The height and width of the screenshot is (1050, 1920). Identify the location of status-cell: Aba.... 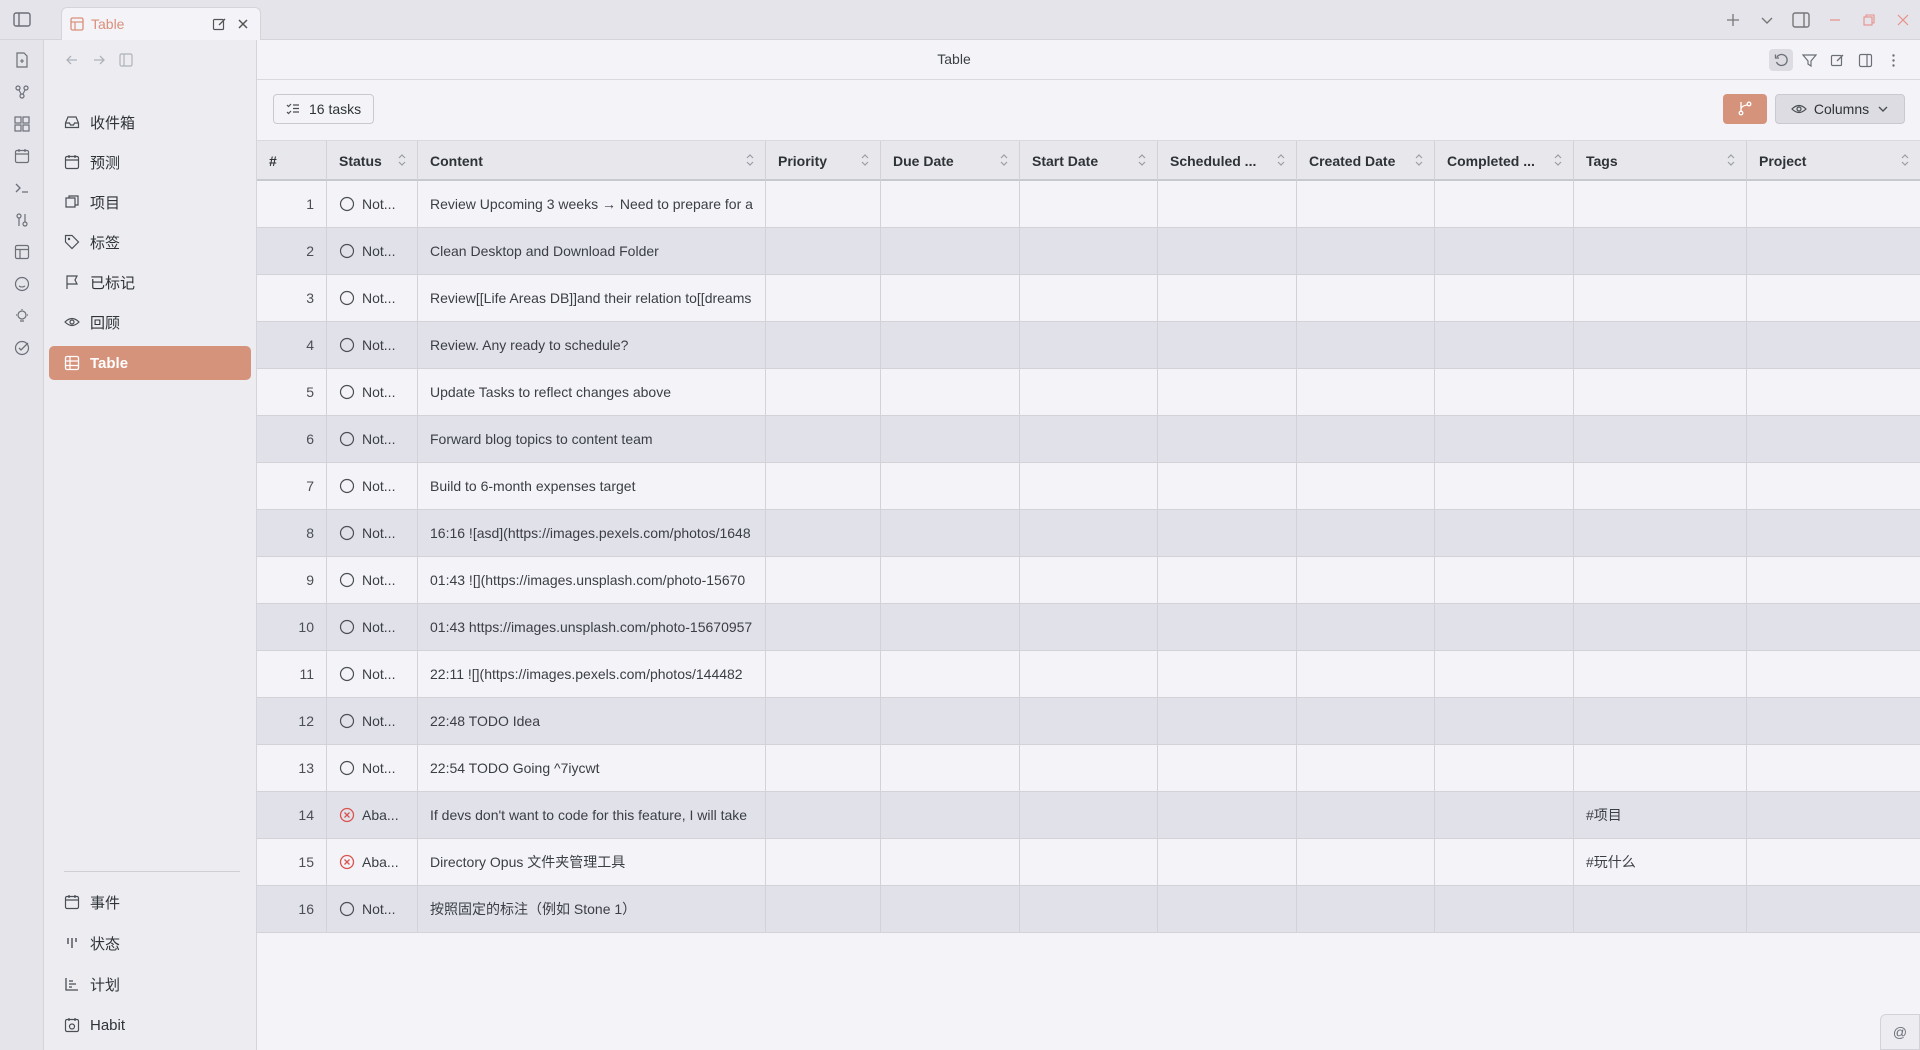
(372, 815).